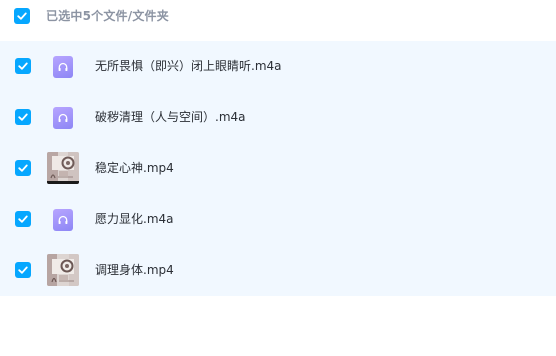  I want to click on video-progress-bar, so click(63, 182).